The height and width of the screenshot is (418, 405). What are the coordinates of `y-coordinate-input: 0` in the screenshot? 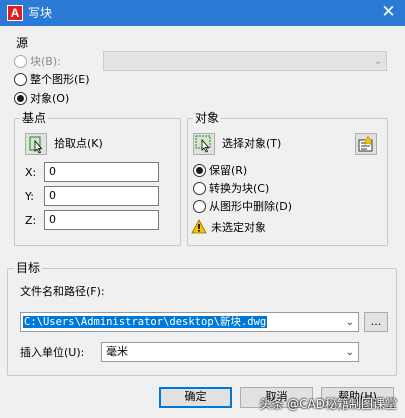 It's located at (101, 196).